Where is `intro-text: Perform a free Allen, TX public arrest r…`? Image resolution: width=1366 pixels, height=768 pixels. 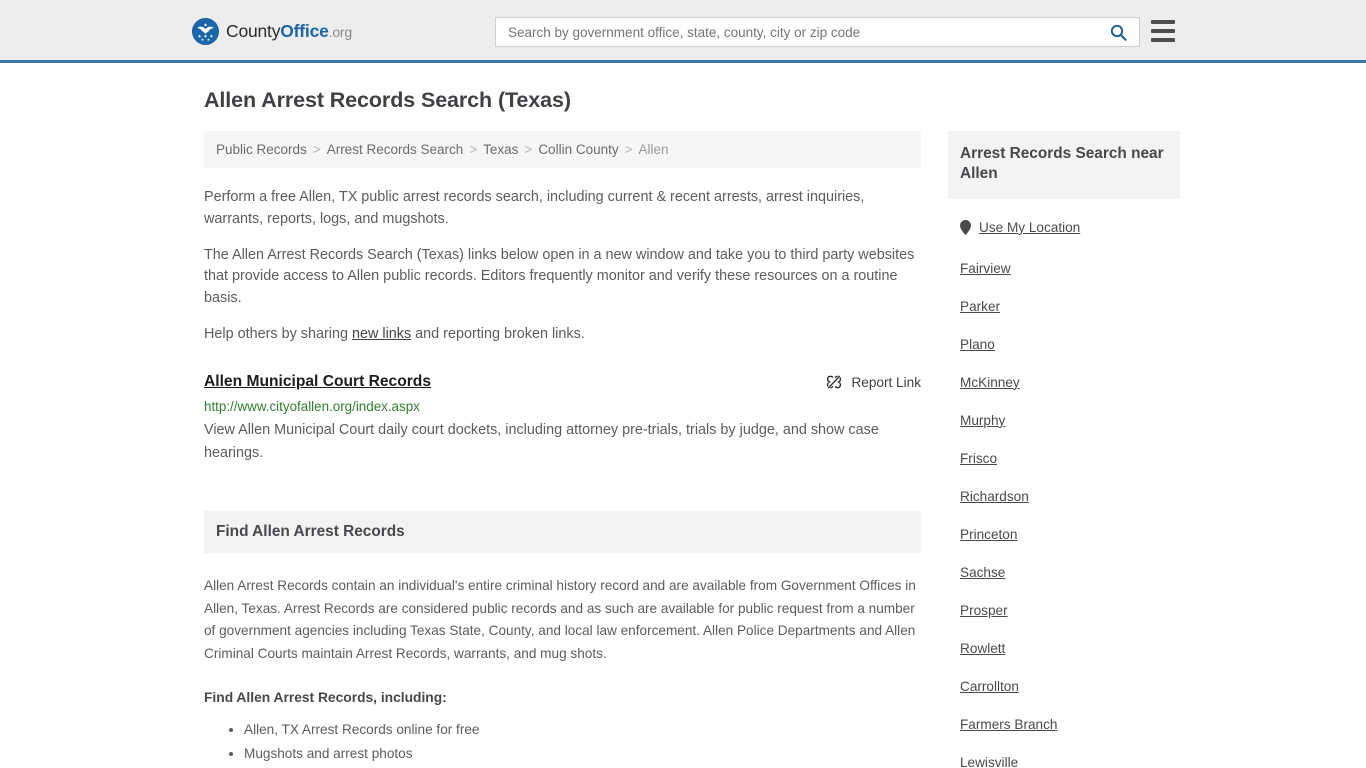
intro-text: Perform a free Allen, TX public arrest r… is located at coordinates (562, 266).